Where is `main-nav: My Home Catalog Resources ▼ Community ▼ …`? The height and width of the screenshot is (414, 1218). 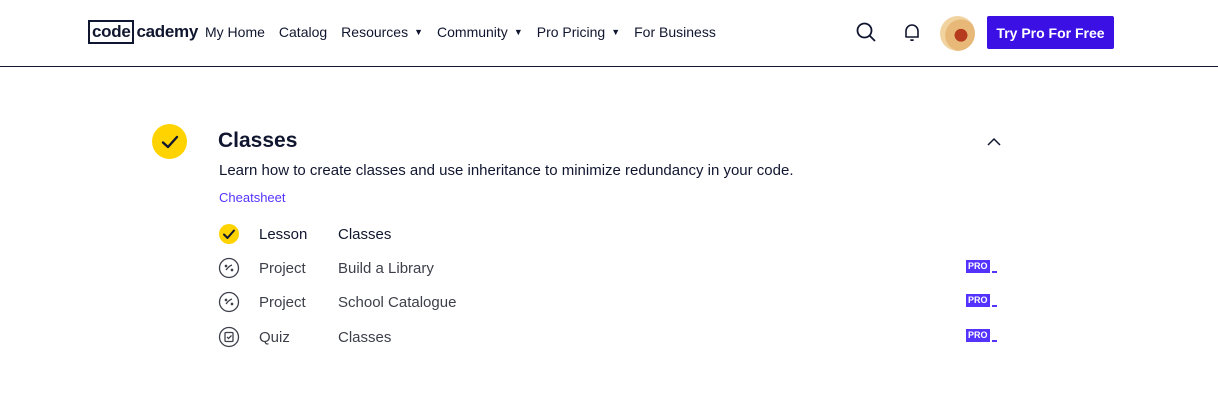 main-nav: My Home Catalog Resources ▼ Community ▼ … is located at coordinates (467, 32).